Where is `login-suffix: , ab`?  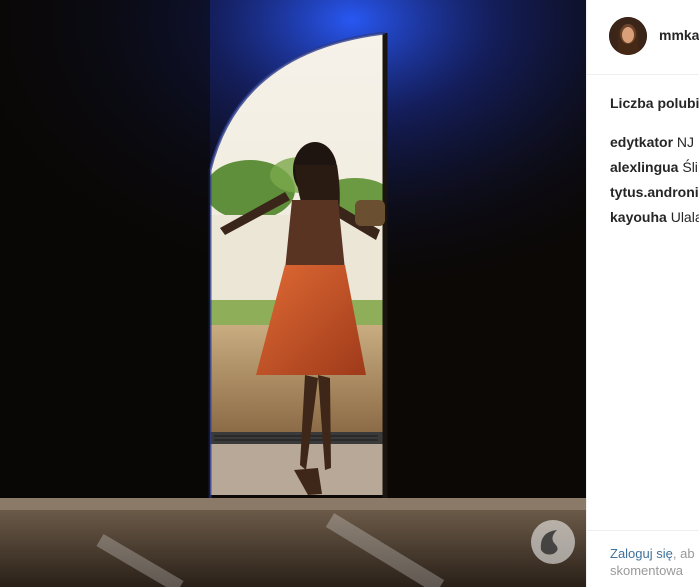 login-suffix: , ab is located at coordinates (683, 553).